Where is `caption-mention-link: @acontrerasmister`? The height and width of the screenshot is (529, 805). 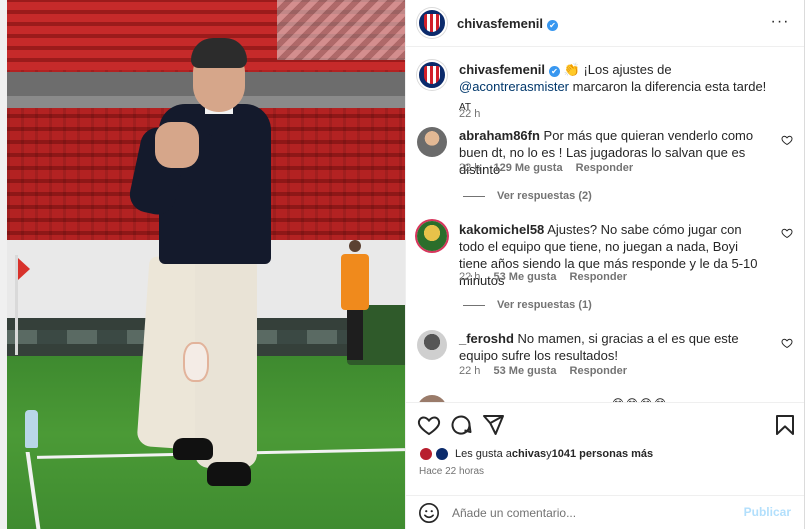 caption-mention-link: @acontrerasmister is located at coordinates (514, 86).